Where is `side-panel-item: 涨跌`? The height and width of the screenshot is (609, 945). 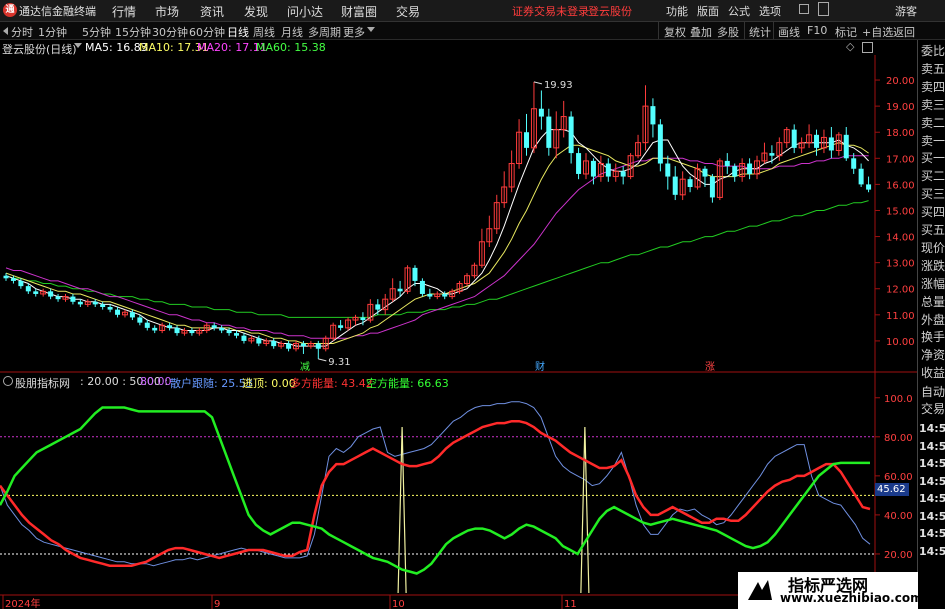
side-panel-item: 涨跌 is located at coordinates (933, 266).